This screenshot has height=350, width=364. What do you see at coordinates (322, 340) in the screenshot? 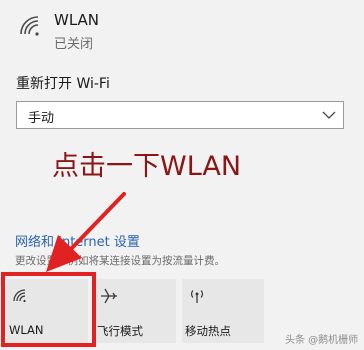
I see `watermark: 头条 @鹅机栅师` at bounding box center [322, 340].